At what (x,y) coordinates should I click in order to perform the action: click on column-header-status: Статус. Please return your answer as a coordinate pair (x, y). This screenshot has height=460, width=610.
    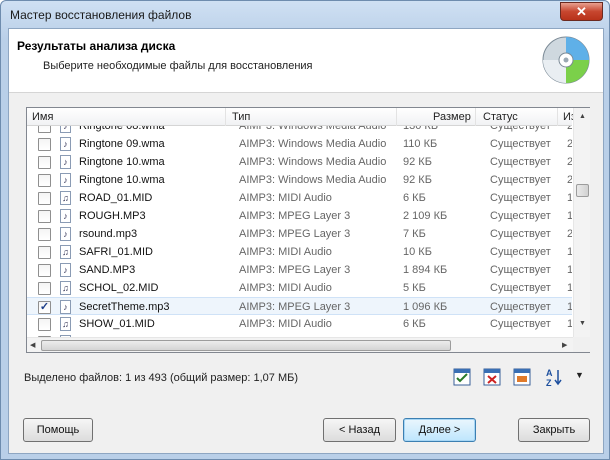
    Looking at the image, I should click on (500, 117).